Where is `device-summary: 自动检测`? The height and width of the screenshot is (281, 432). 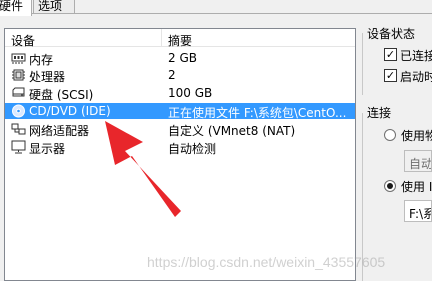 device-summary: 自动检测 is located at coordinates (192, 149).